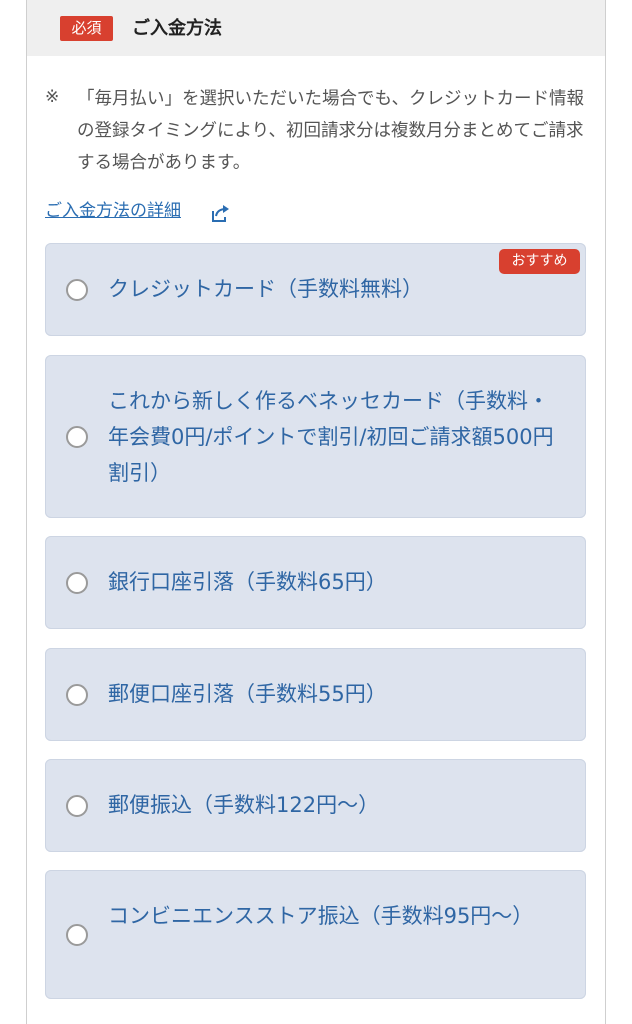 This screenshot has width=632, height=1024. I want to click on payment-option-postal-transfer: 郵便振込（手数料122円～）, so click(315, 805).